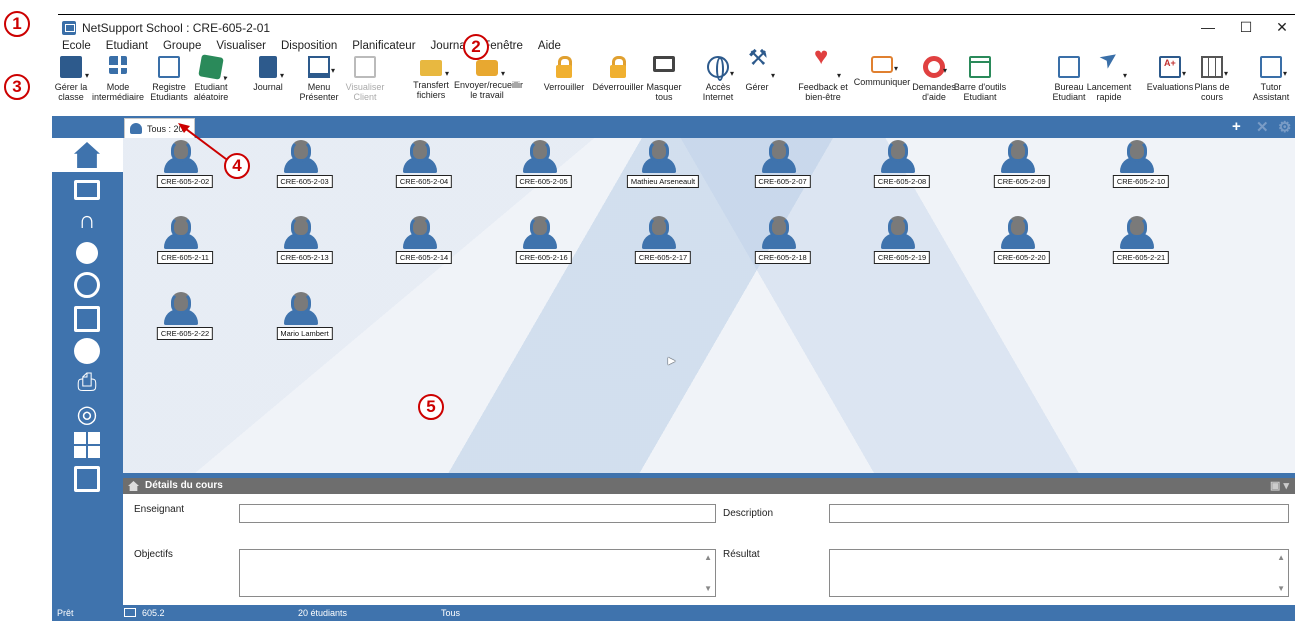 The image size is (1295, 621). Describe the element at coordinates (934, 78) in the screenshot. I see `help-requests-button: Demandesd'aide` at that location.